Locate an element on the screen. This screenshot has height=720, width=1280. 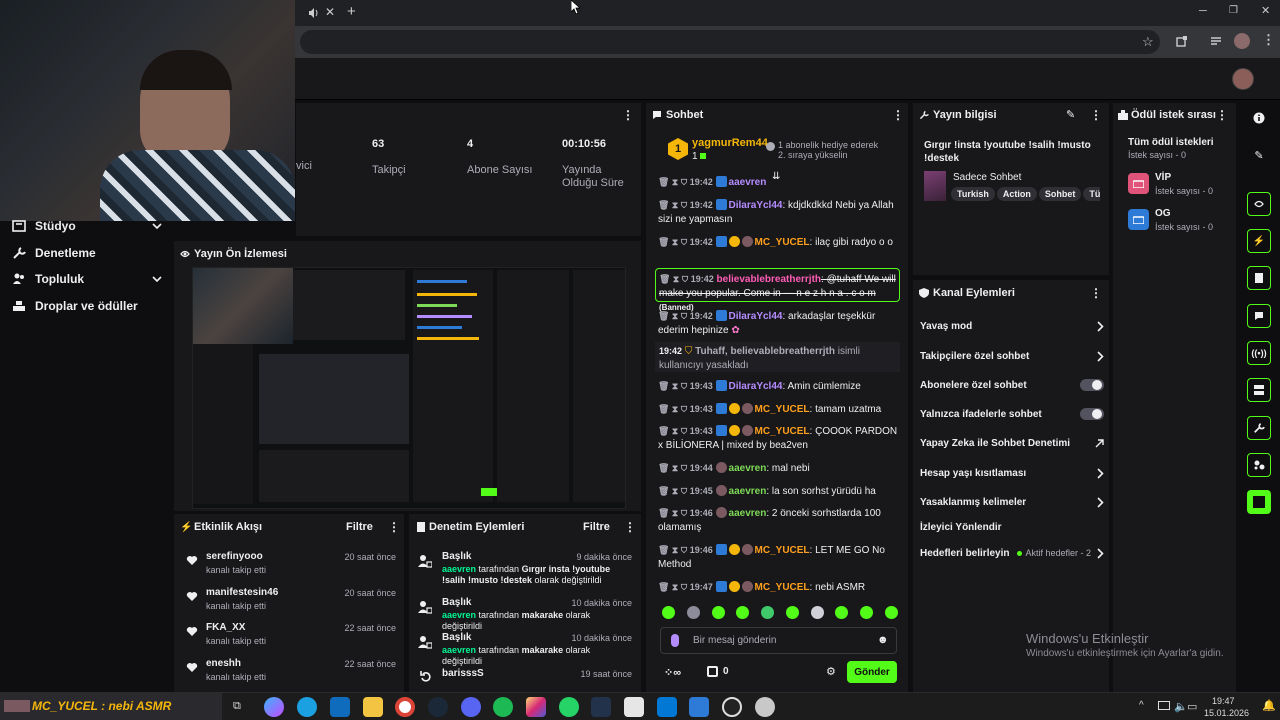
vscode-icon is located at coordinates (667, 707).